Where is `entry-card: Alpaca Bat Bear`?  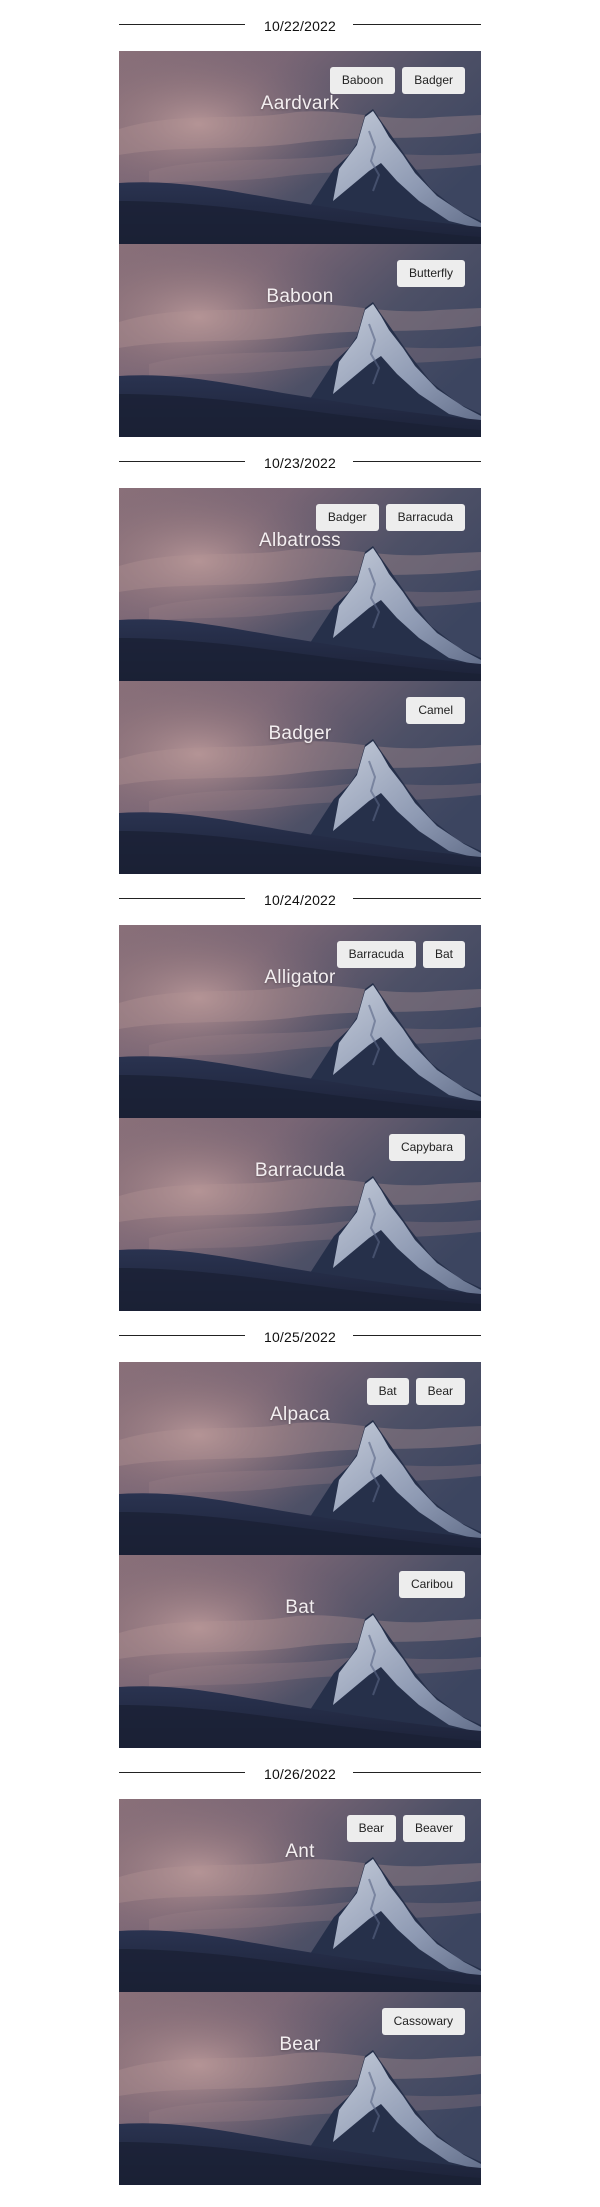 entry-card: Alpaca Bat Bear is located at coordinates (300, 1458).